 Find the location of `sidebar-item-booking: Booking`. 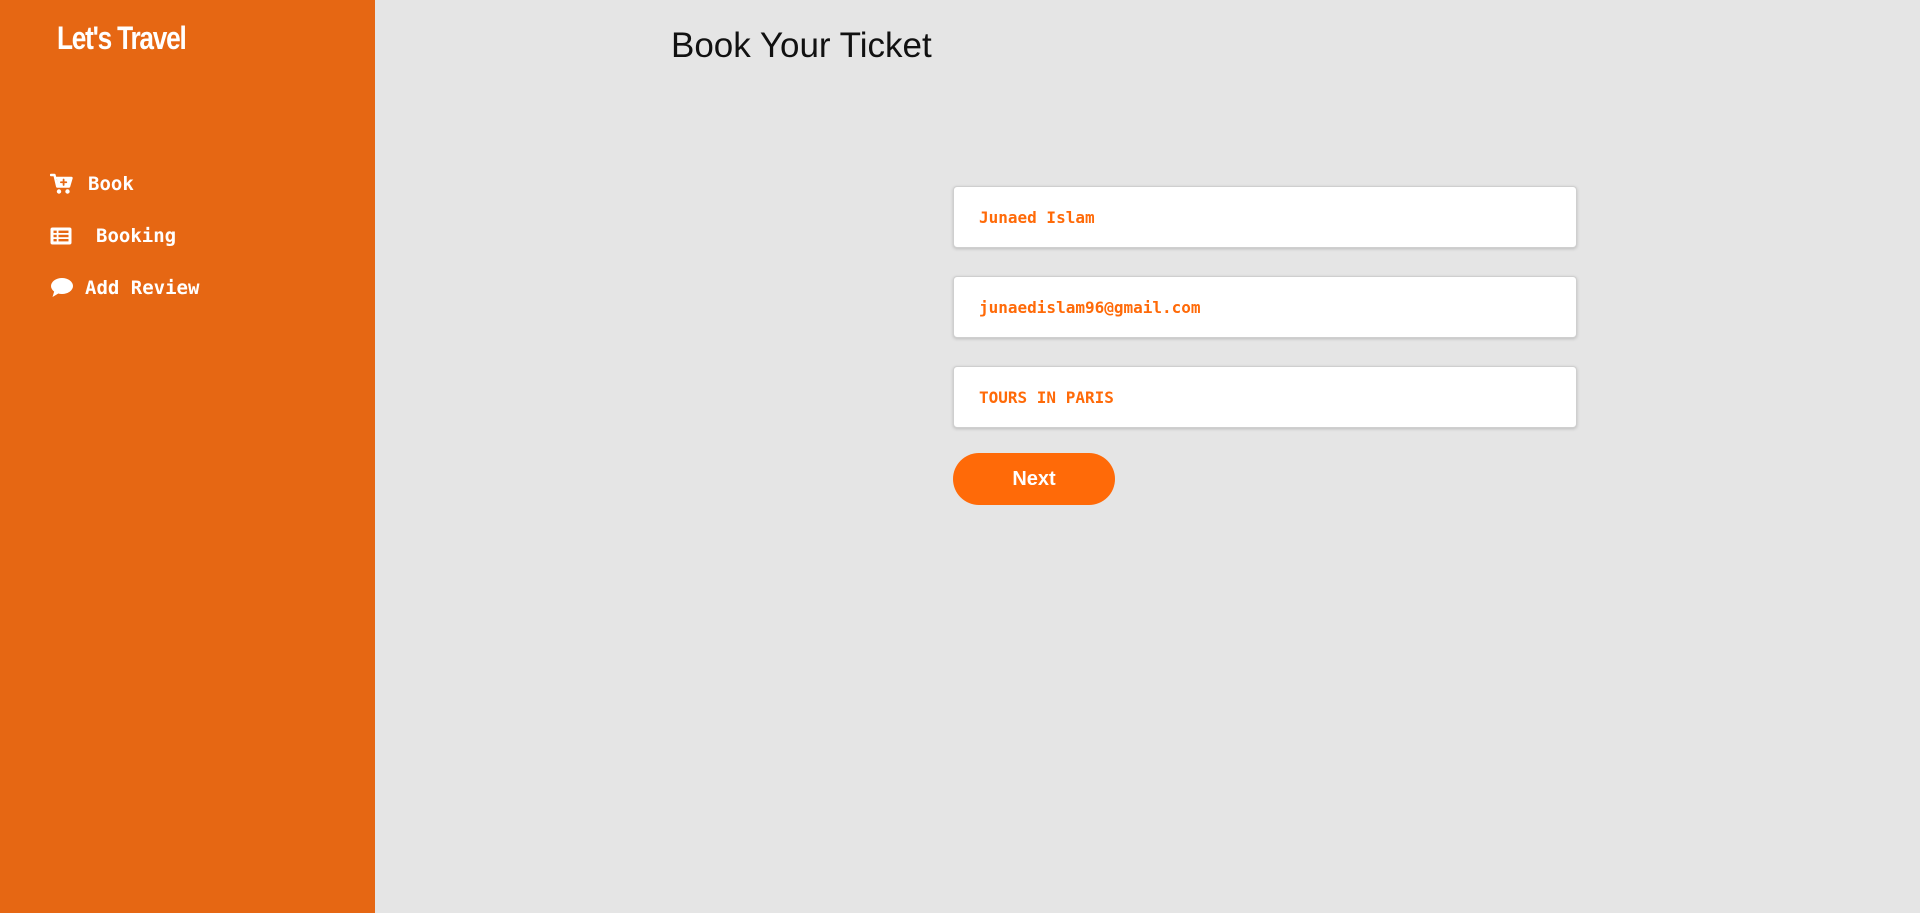

sidebar-item-booking: Booking is located at coordinates (124, 236).